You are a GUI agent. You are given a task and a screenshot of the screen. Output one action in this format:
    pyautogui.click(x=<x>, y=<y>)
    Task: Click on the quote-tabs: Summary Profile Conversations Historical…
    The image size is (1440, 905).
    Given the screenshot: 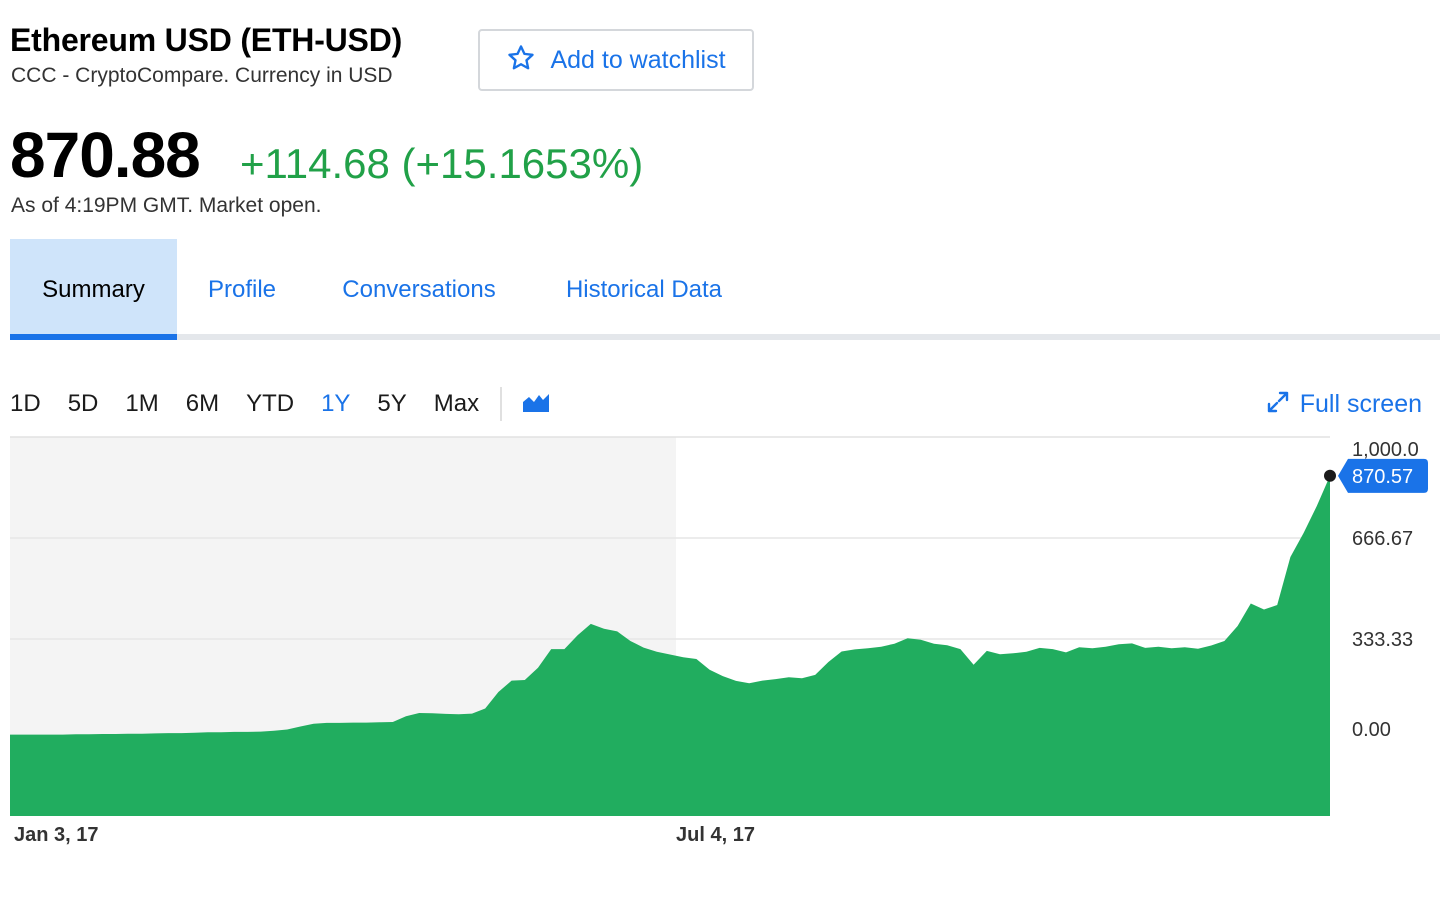 What is the action you would take?
    pyautogui.click(x=725, y=289)
    